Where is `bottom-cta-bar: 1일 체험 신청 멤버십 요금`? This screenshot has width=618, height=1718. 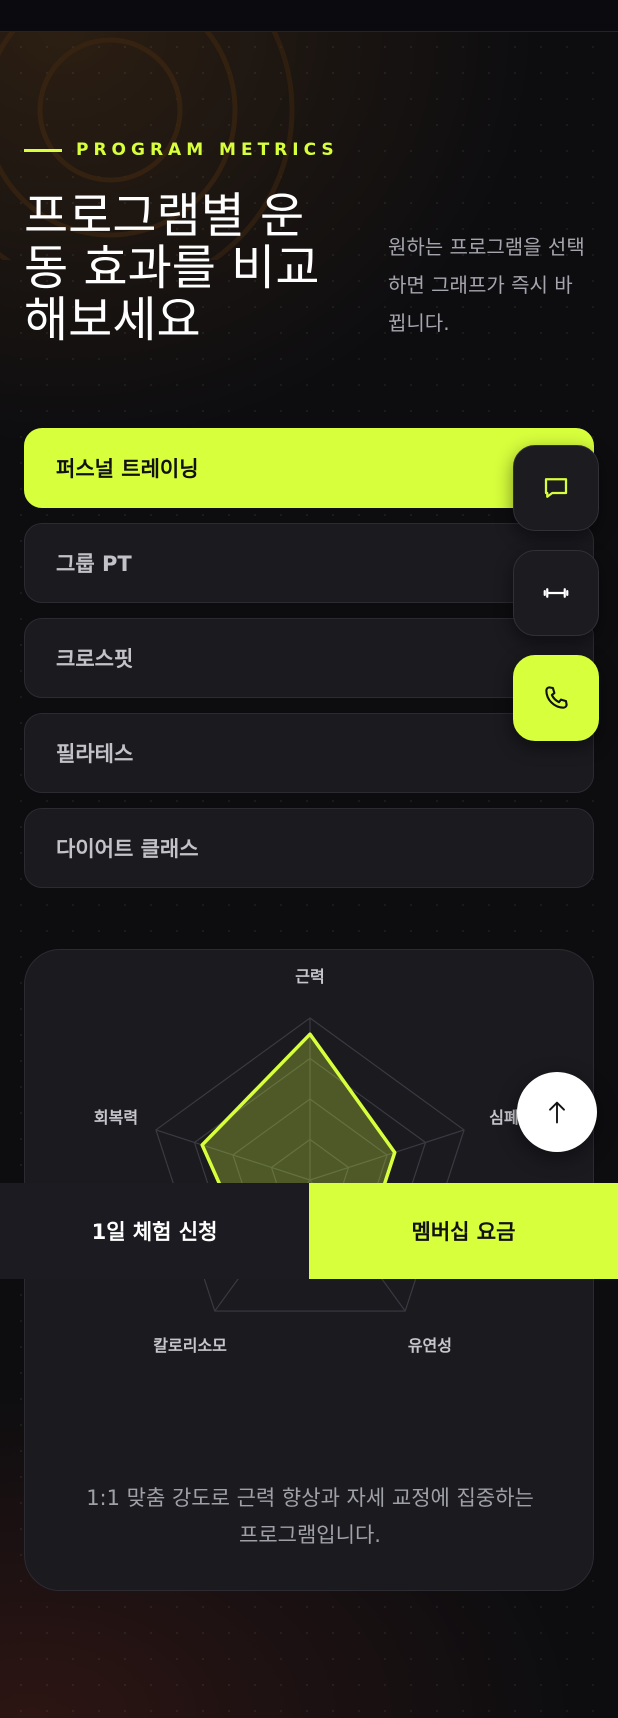 bottom-cta-bar: 1일 체험 신청 멤버십 요금 is located at coordinates (309, 1231).